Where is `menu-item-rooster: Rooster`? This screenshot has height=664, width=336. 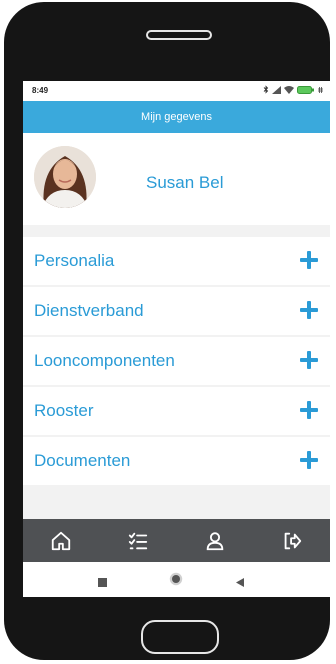
menu-item-rooster: Rooster is located at coordinates (176, 411).